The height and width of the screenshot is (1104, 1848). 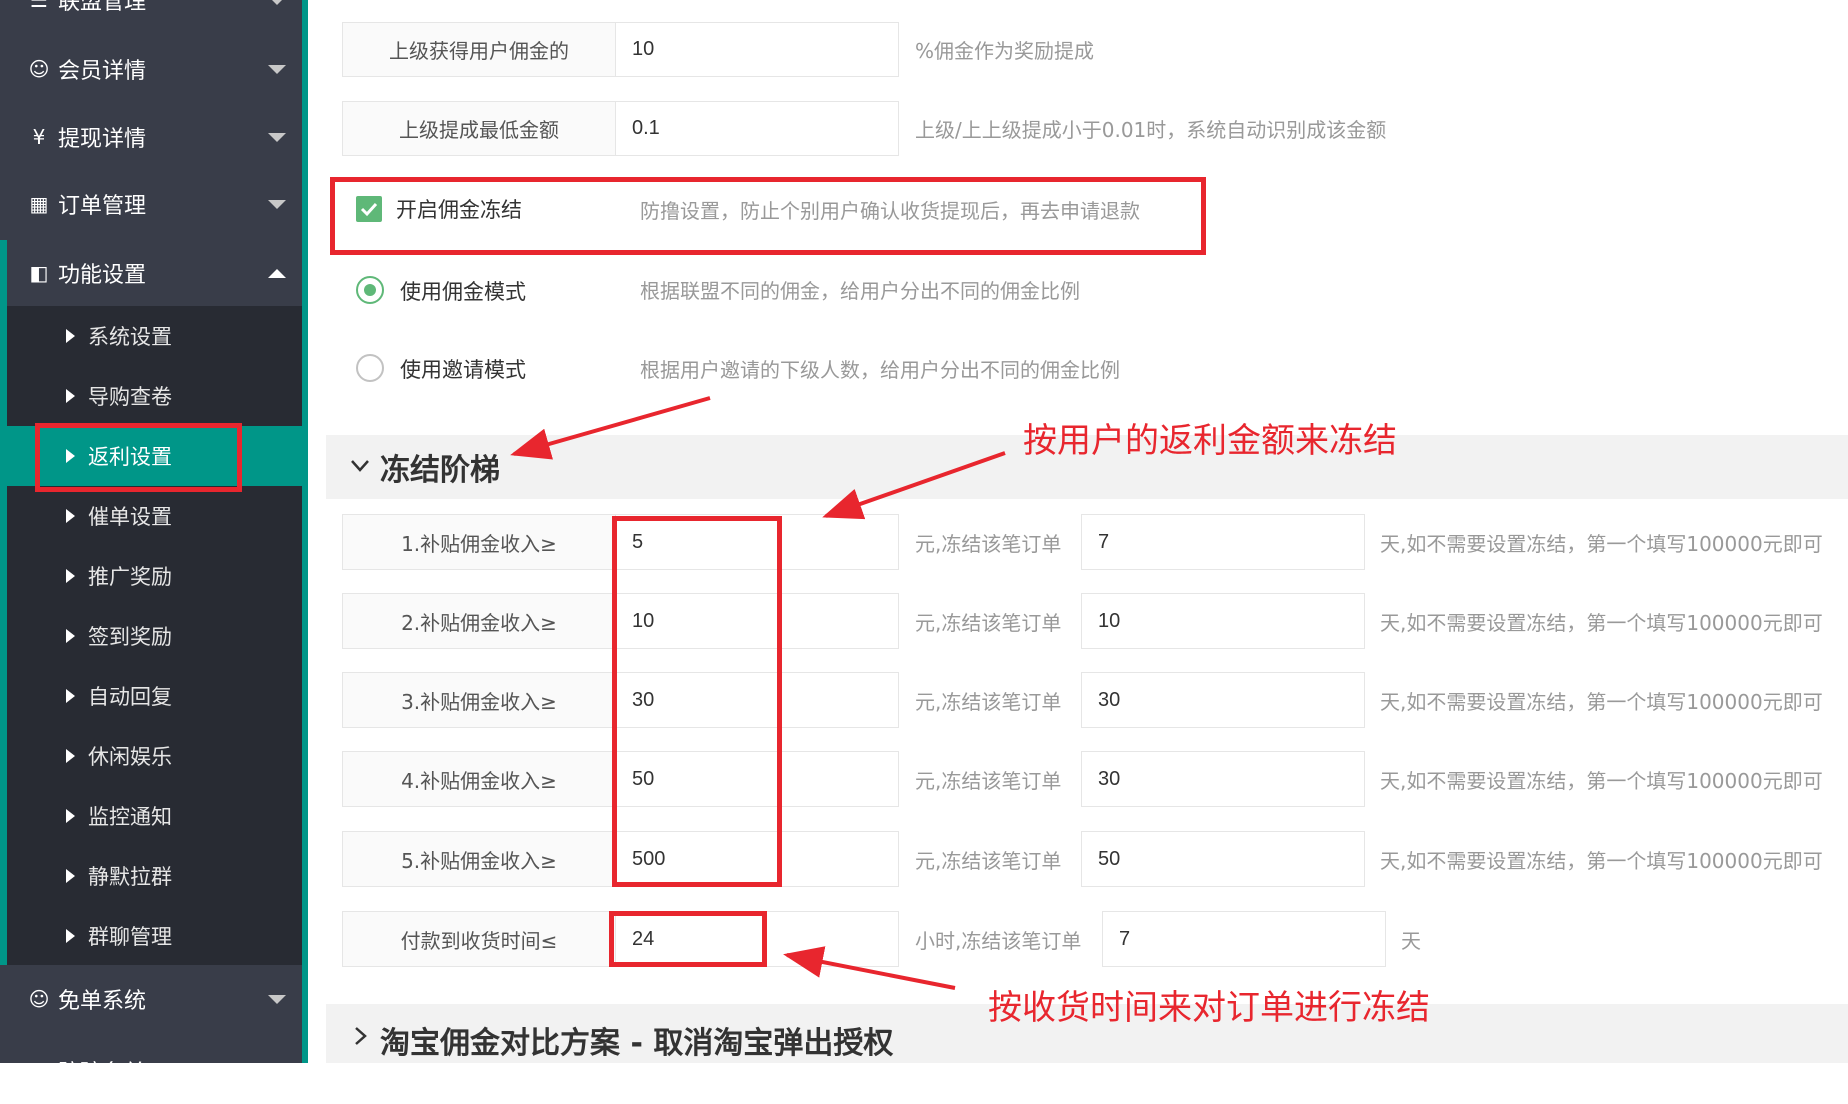 I want to click on commission-mode-tip: 根据联盟不同的佣金，给用户分出不同的佣金比例, so click(x=860, y=291).